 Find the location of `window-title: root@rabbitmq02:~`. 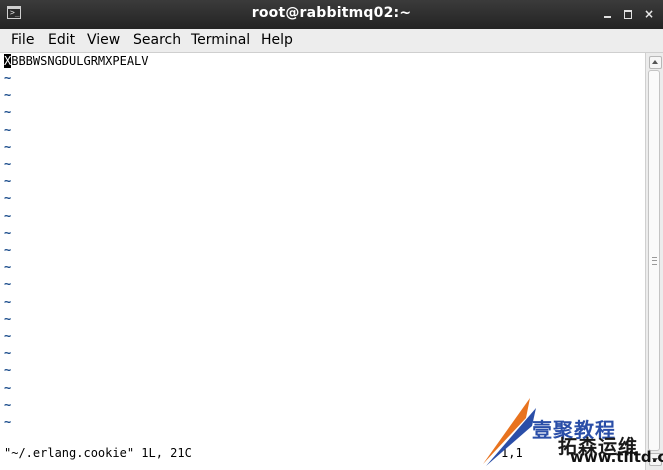

window-title: root@rabbitmq02:~ is located at coordinates (331, 13).